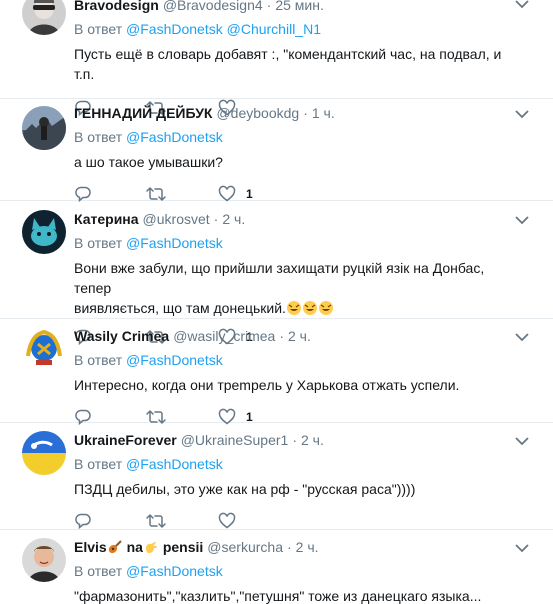  I want to click on retweet-icon, so click(156, 521).